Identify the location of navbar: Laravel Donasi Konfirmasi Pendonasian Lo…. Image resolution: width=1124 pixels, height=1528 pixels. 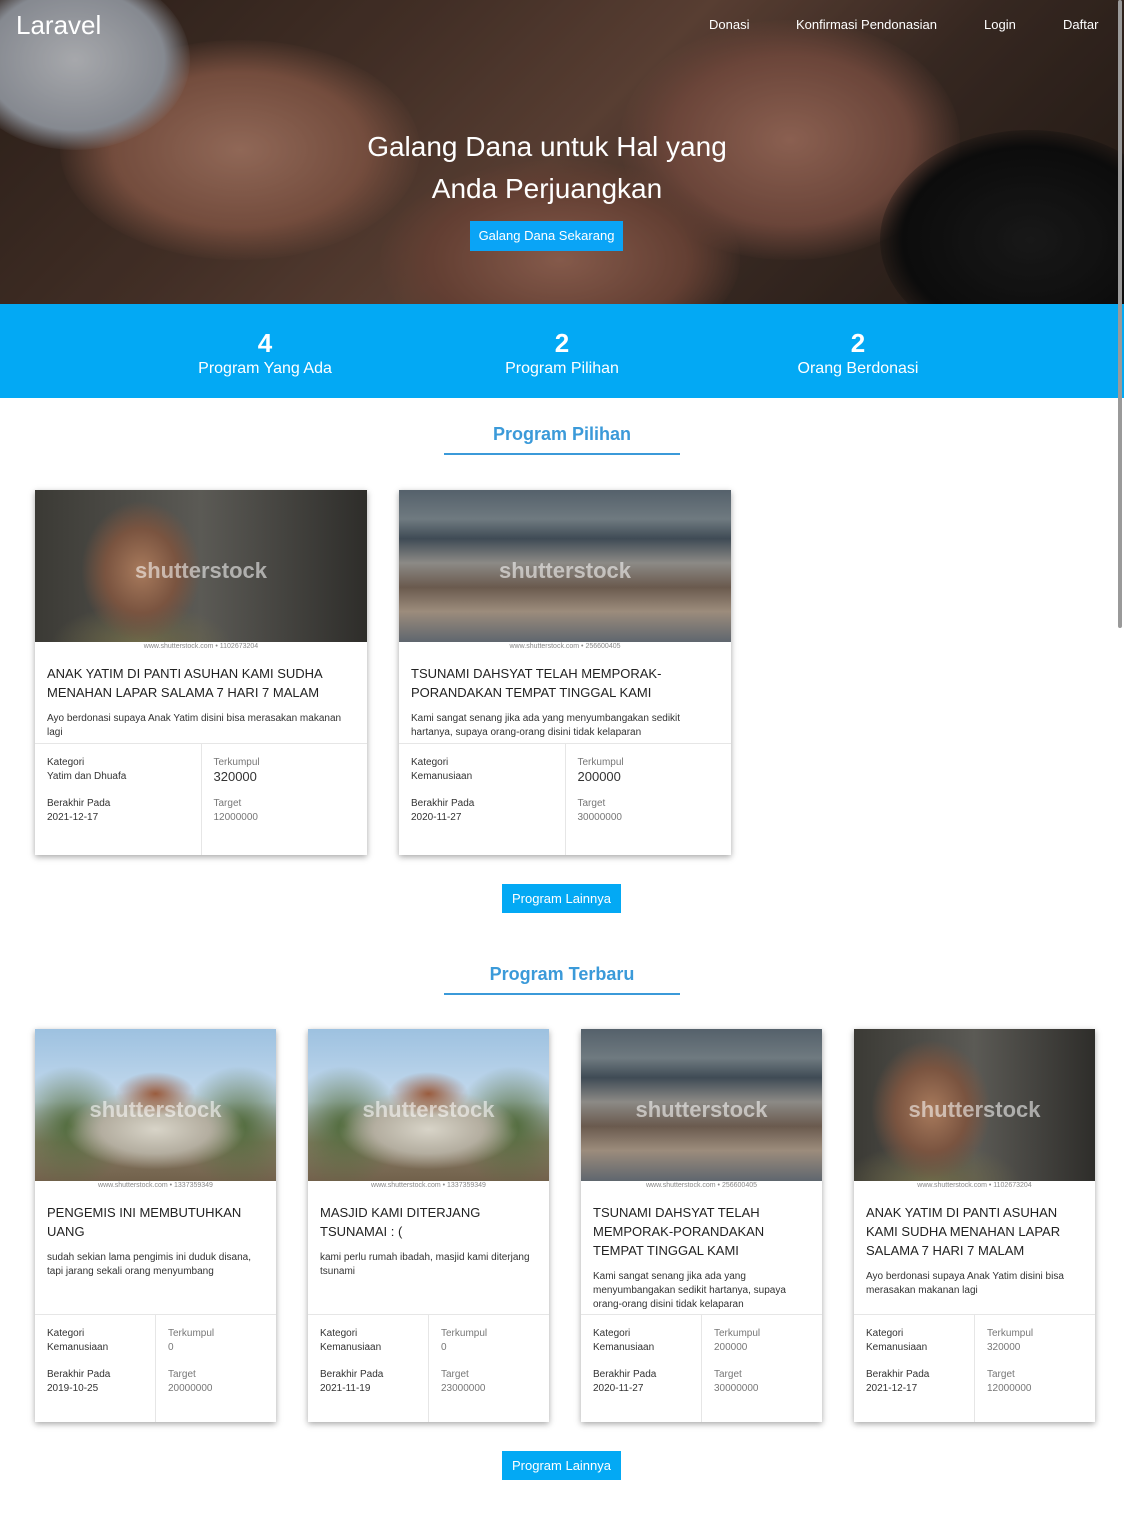
(562, 26).